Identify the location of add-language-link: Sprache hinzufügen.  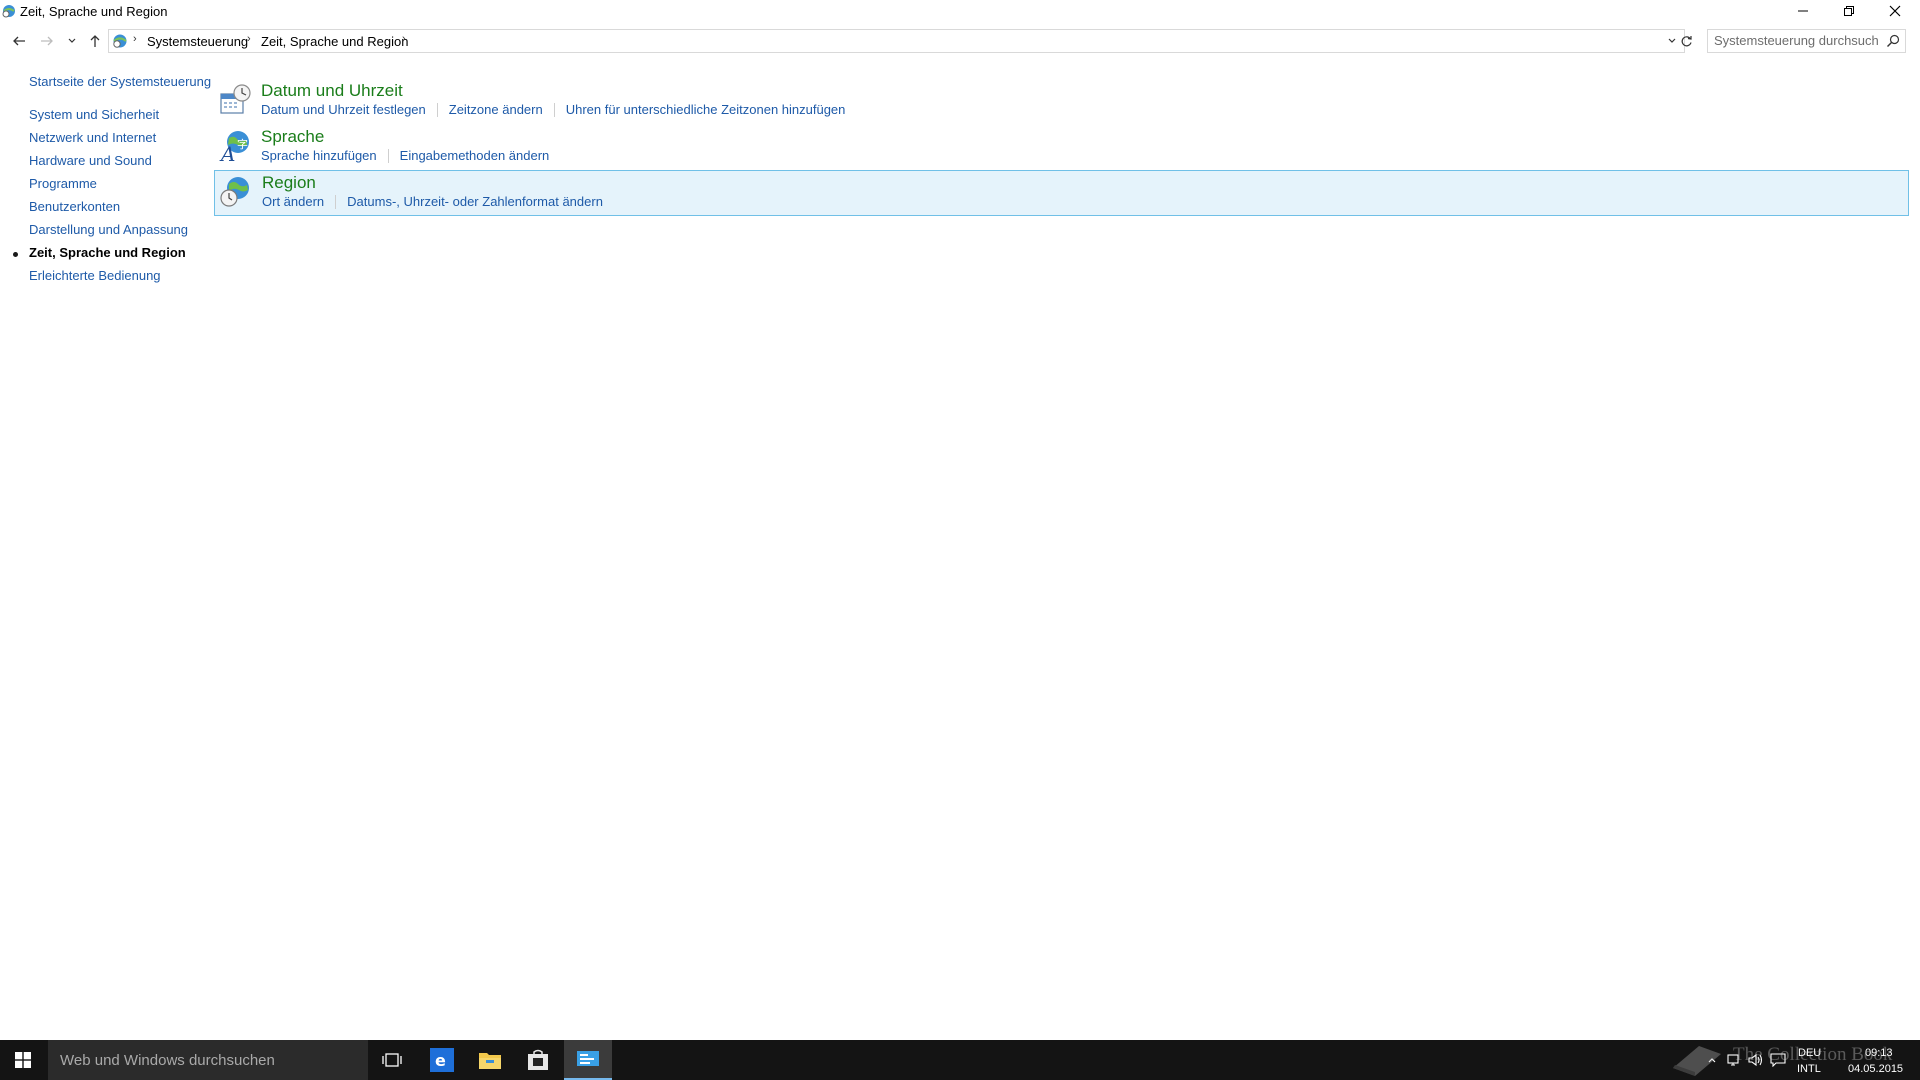
(319, 155).